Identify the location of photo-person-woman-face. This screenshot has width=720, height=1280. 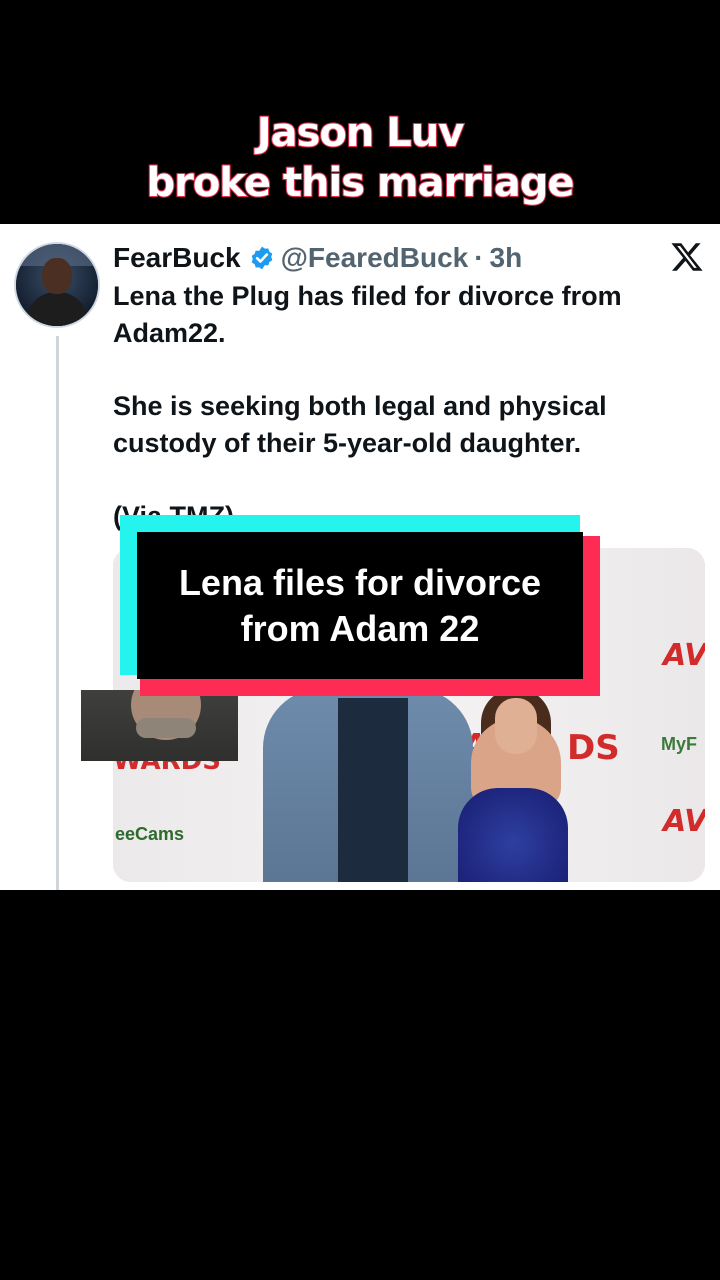
(516, 726).